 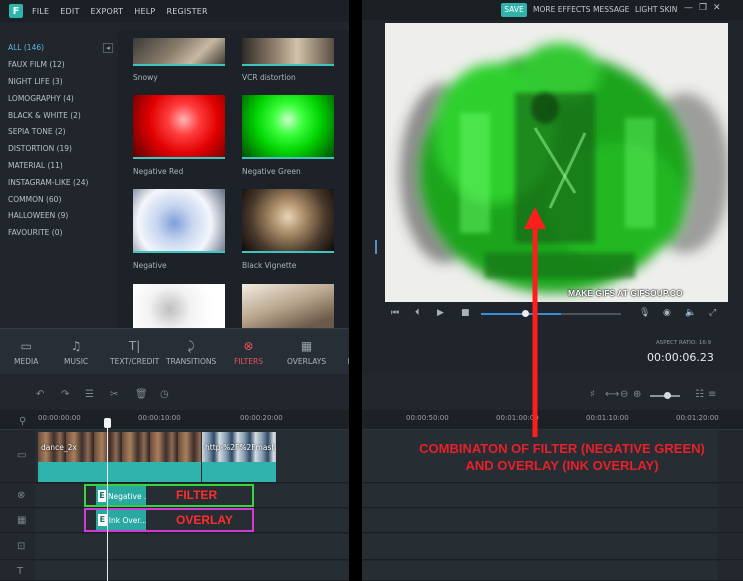 I want to click on category-black-white: BLACK & WHITE (2), so click(x=44, y=115).